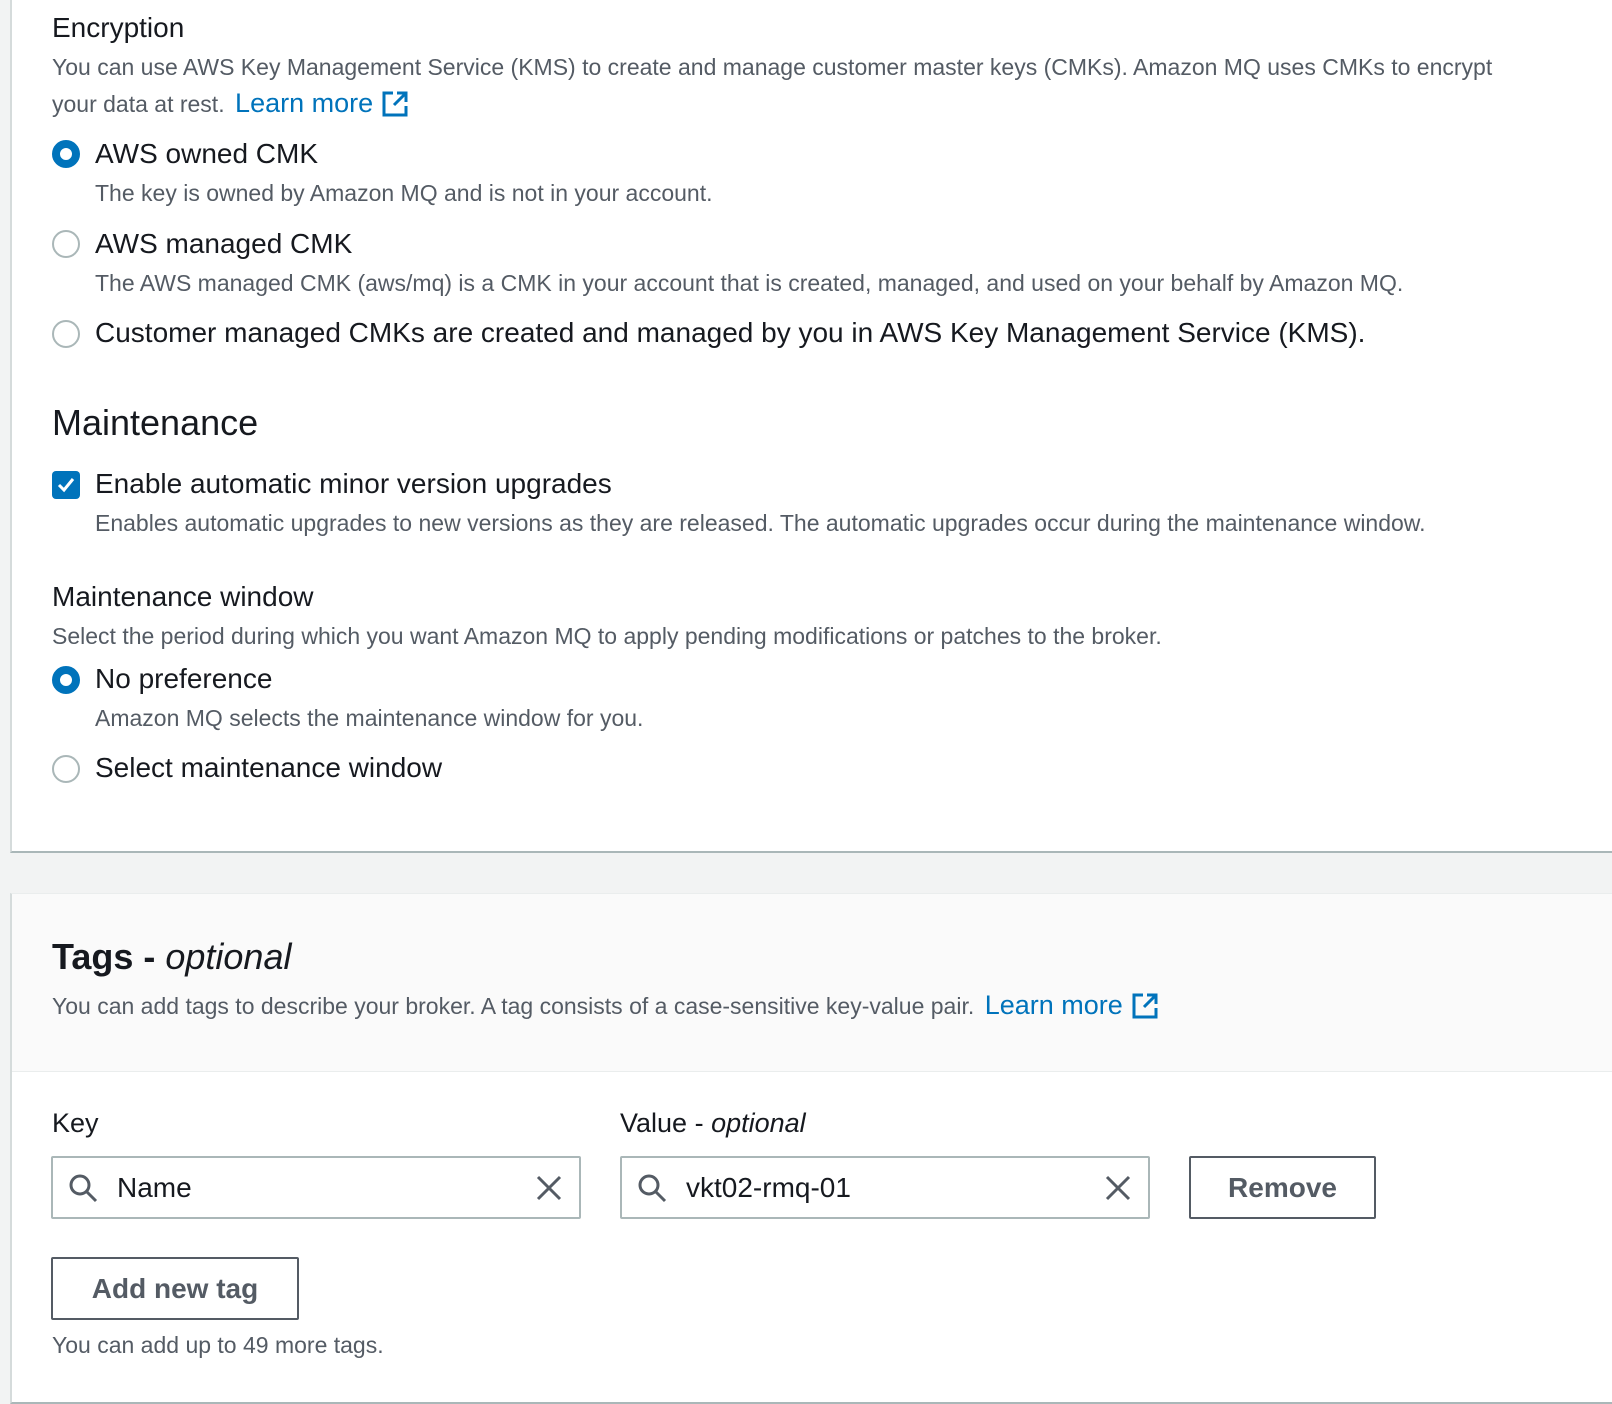  Describe the element at coordinates (316, 1187) in the screenshot. I see `tag-key-input: Name` at that location.